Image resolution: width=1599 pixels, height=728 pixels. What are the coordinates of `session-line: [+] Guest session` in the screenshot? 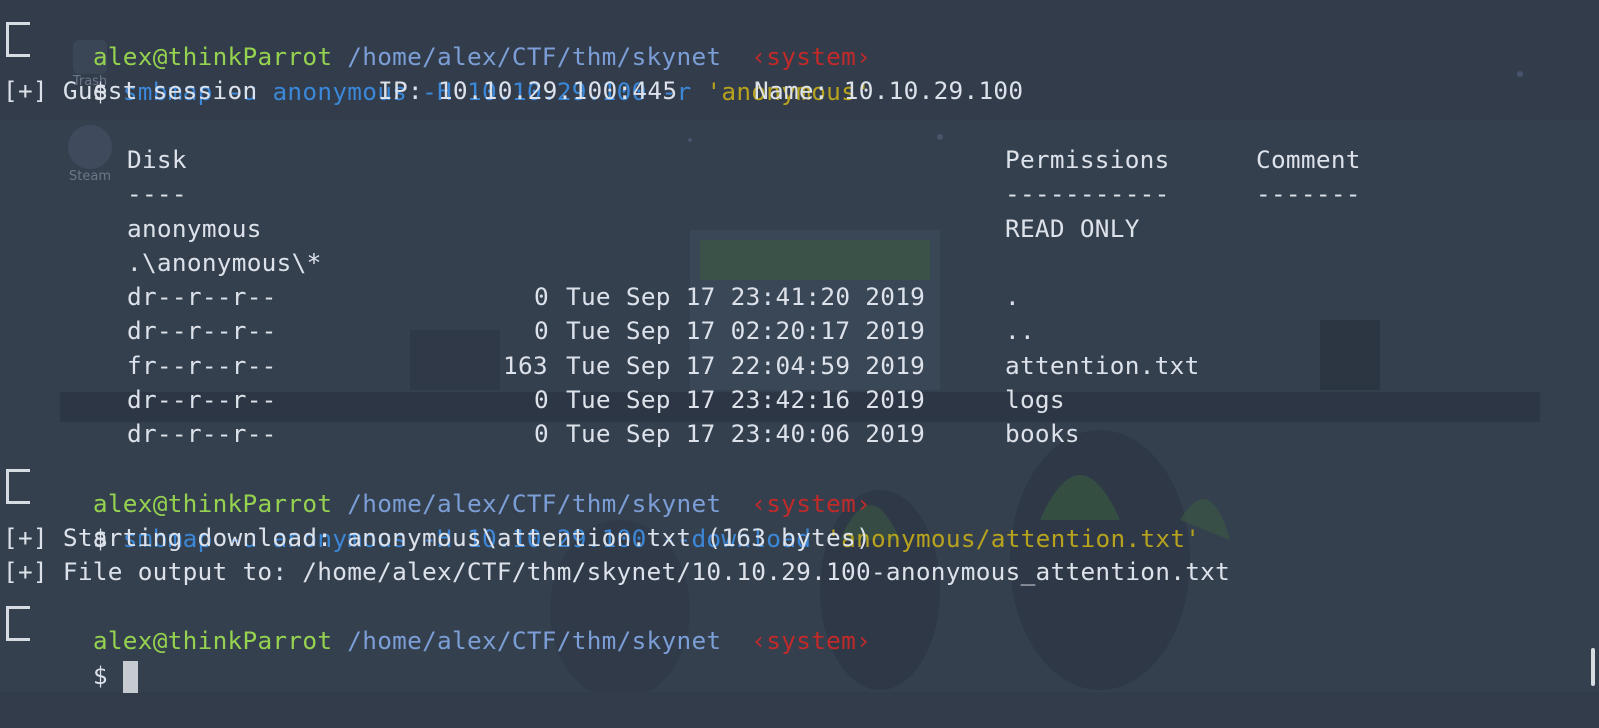 It's located at (130, 90).